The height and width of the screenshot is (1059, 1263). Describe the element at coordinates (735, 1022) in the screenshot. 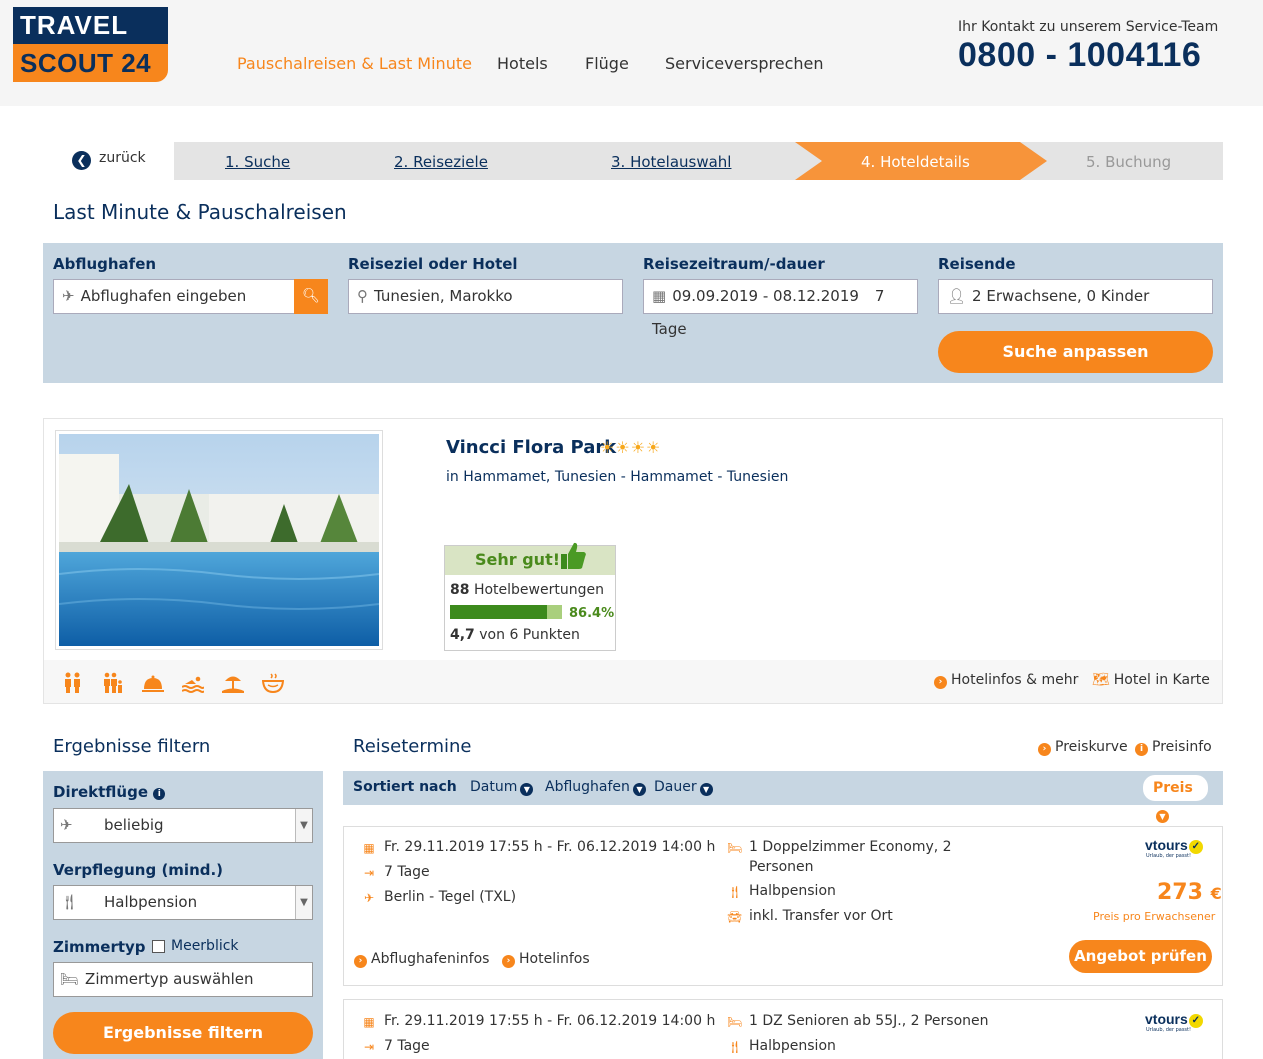

I see `bed-icon: 🛏︎` at that location.